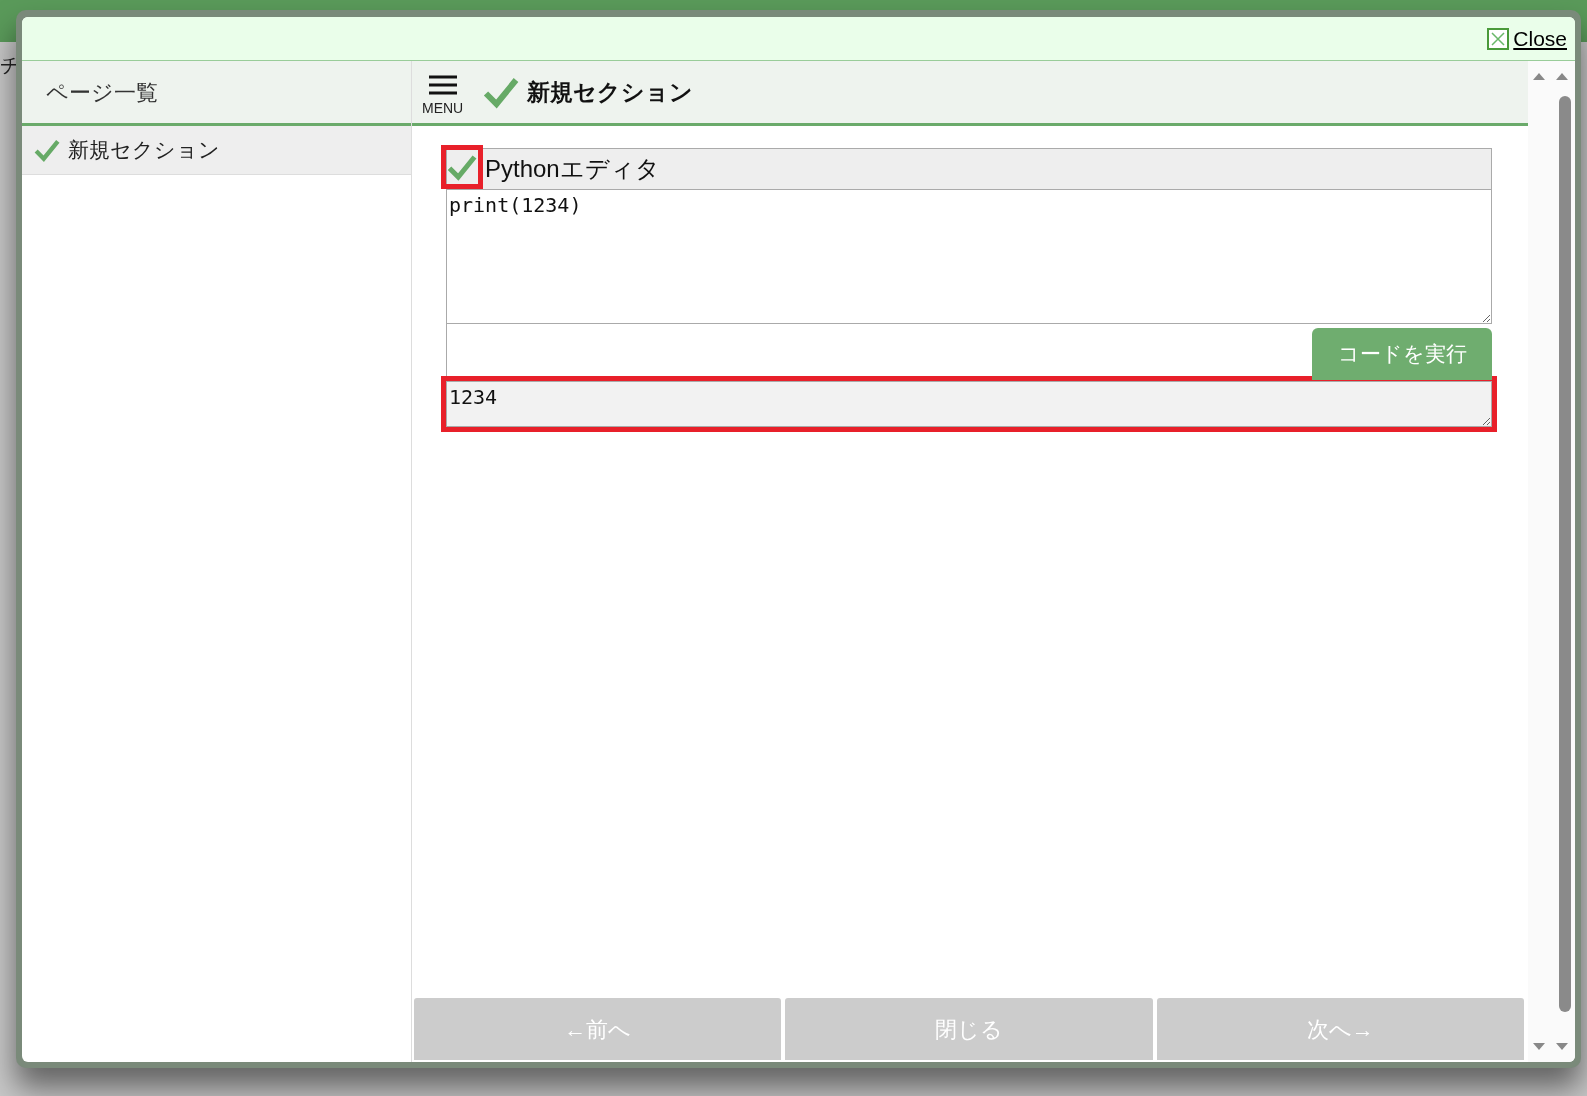 The height and width of the screenshot is (1096, 1587). Describe the element at coordinates (216, 150) in the screenshot. I see `sidebar-item: 新規セクション` at that location.